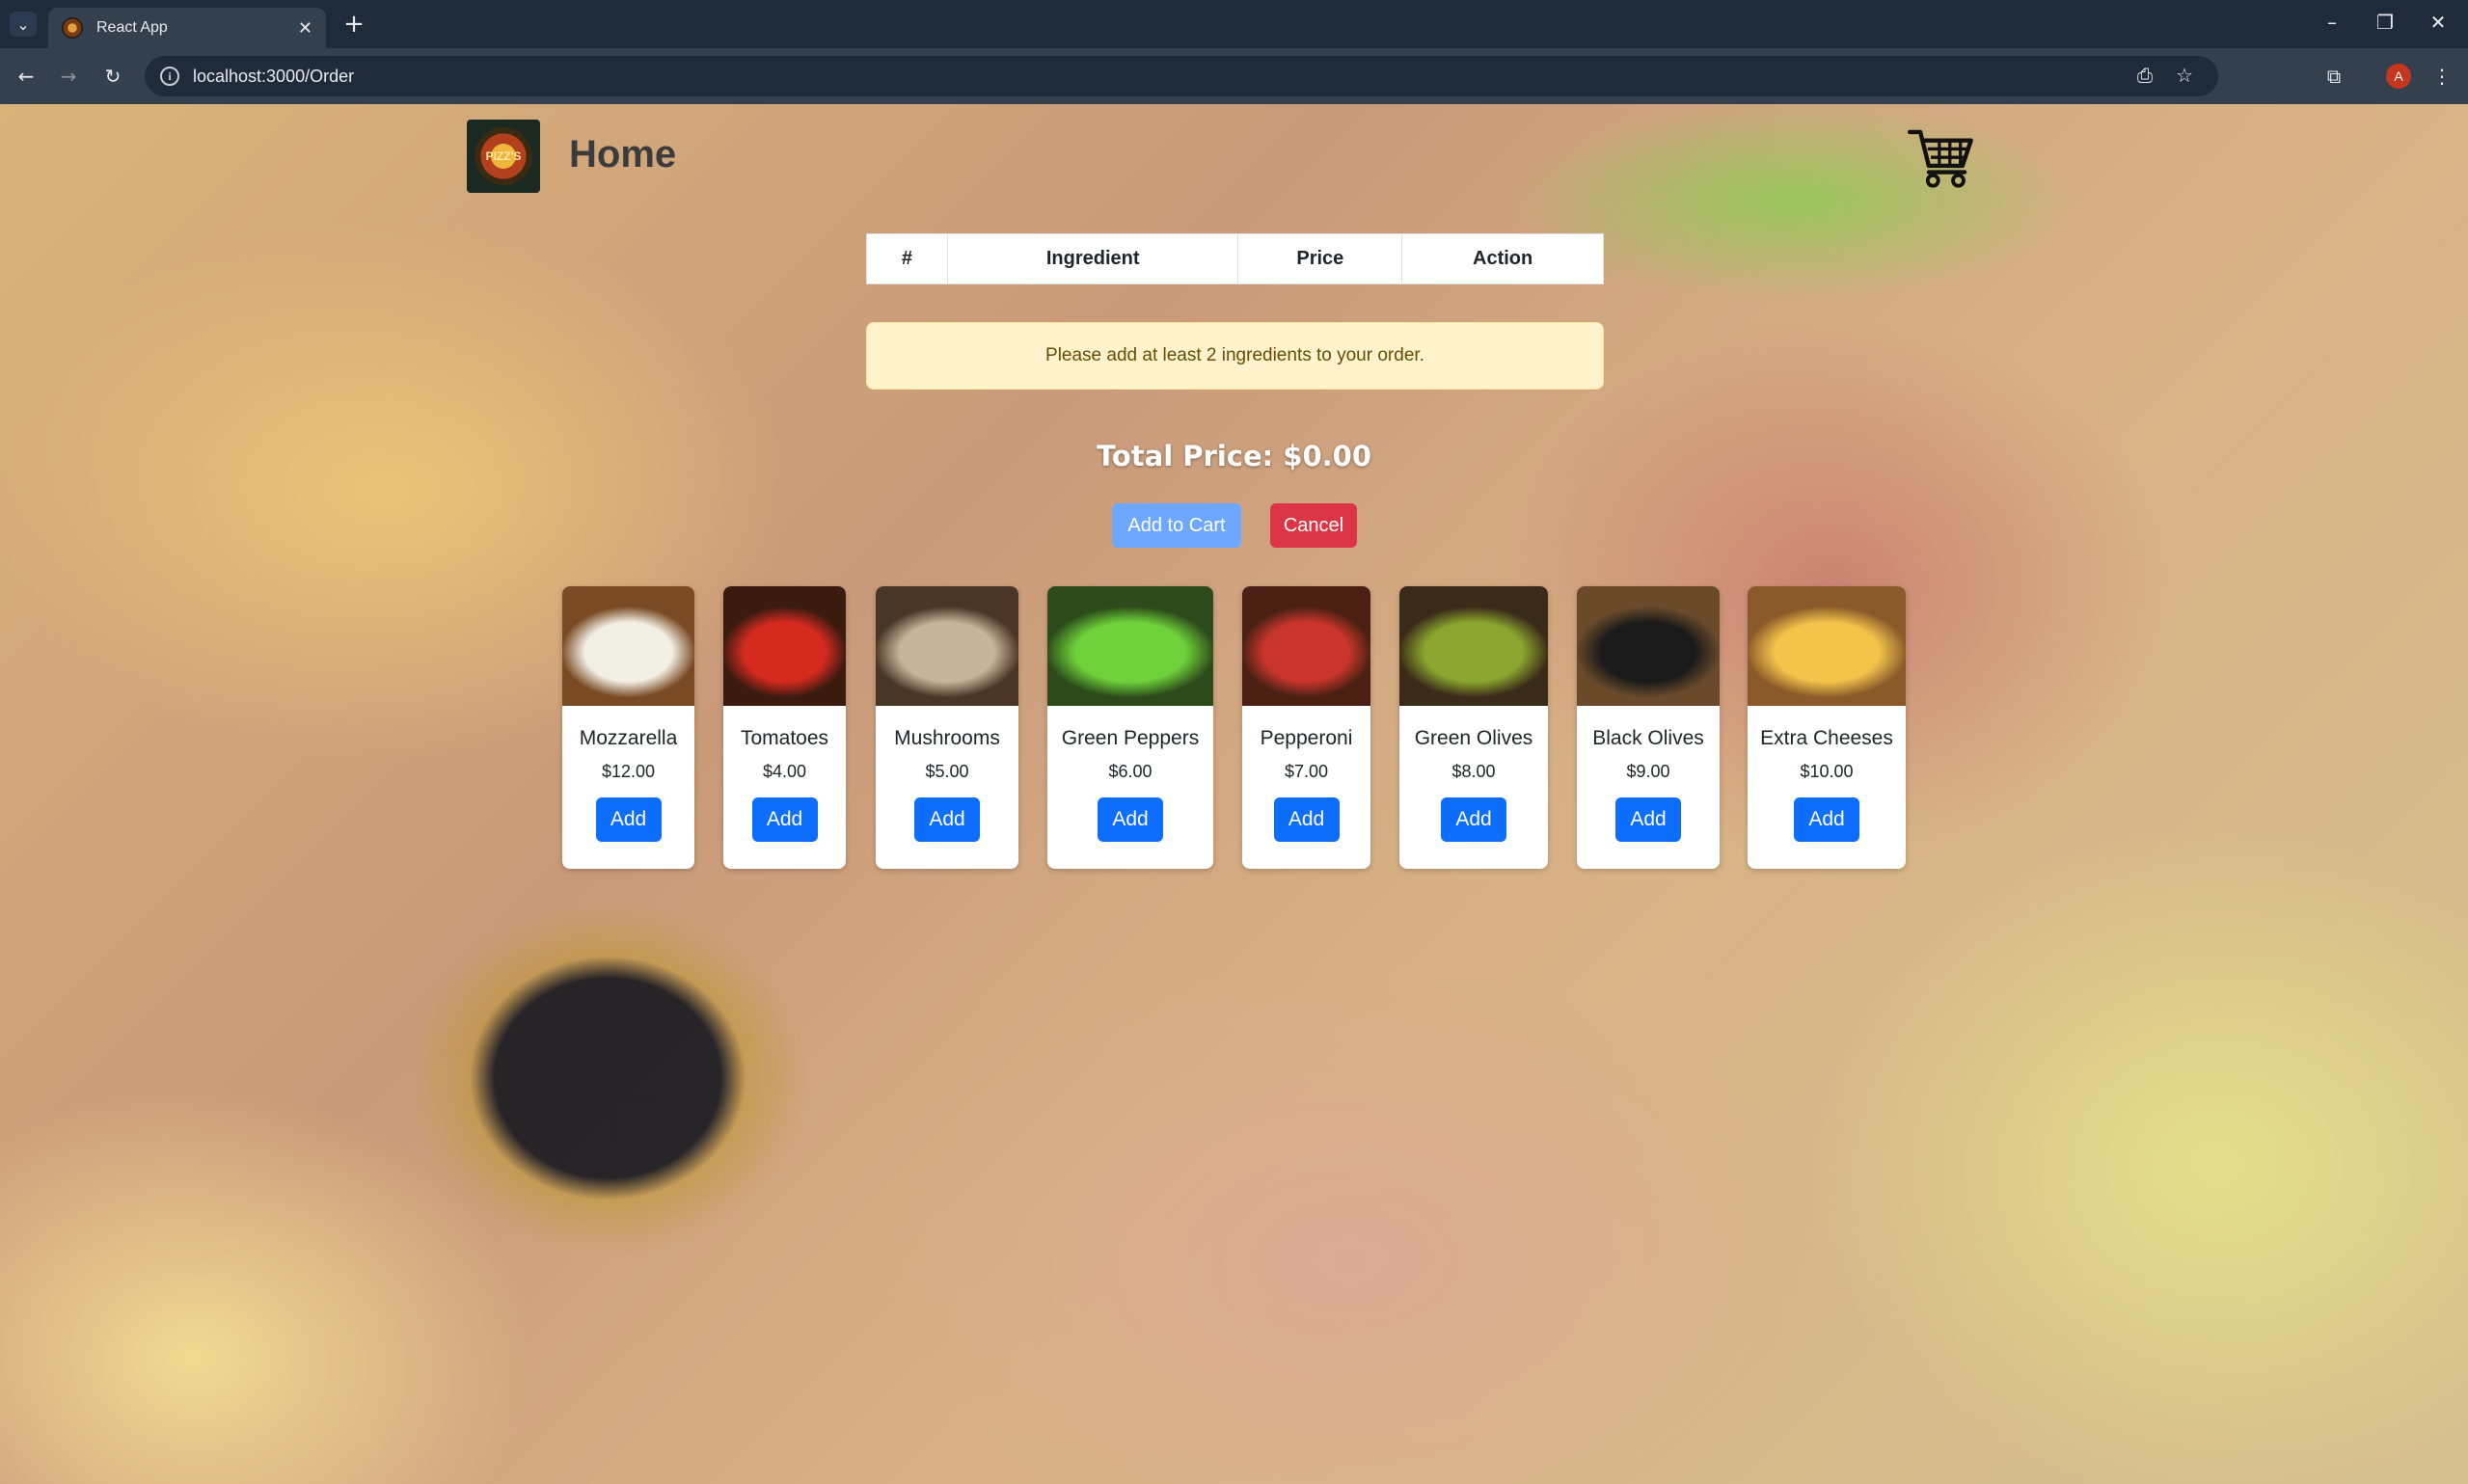 The height and width of the screenshot is (1484, 2468). Describe the element at coordinates (2145, 75) in the screenshot. I see `install-app-icon: ⎙` at that location.